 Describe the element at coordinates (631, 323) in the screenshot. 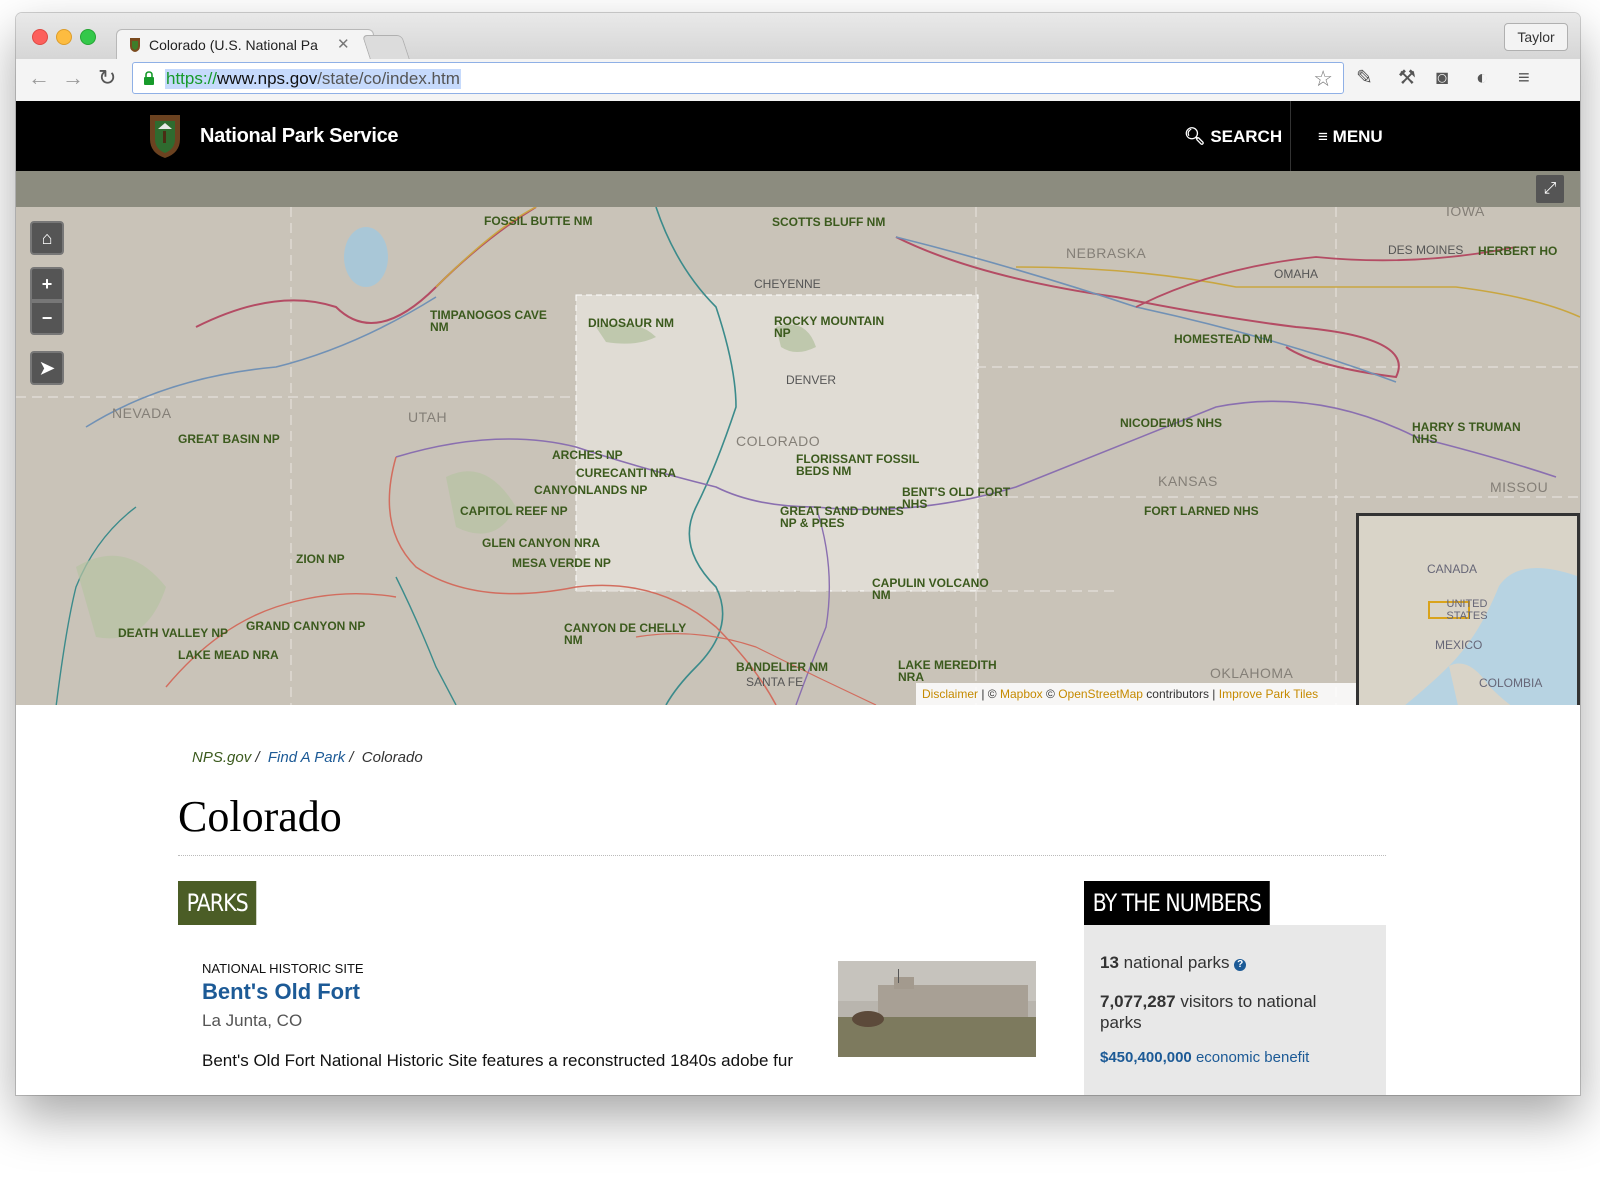

I see `park-label: DINOSAUR NM` at that location.